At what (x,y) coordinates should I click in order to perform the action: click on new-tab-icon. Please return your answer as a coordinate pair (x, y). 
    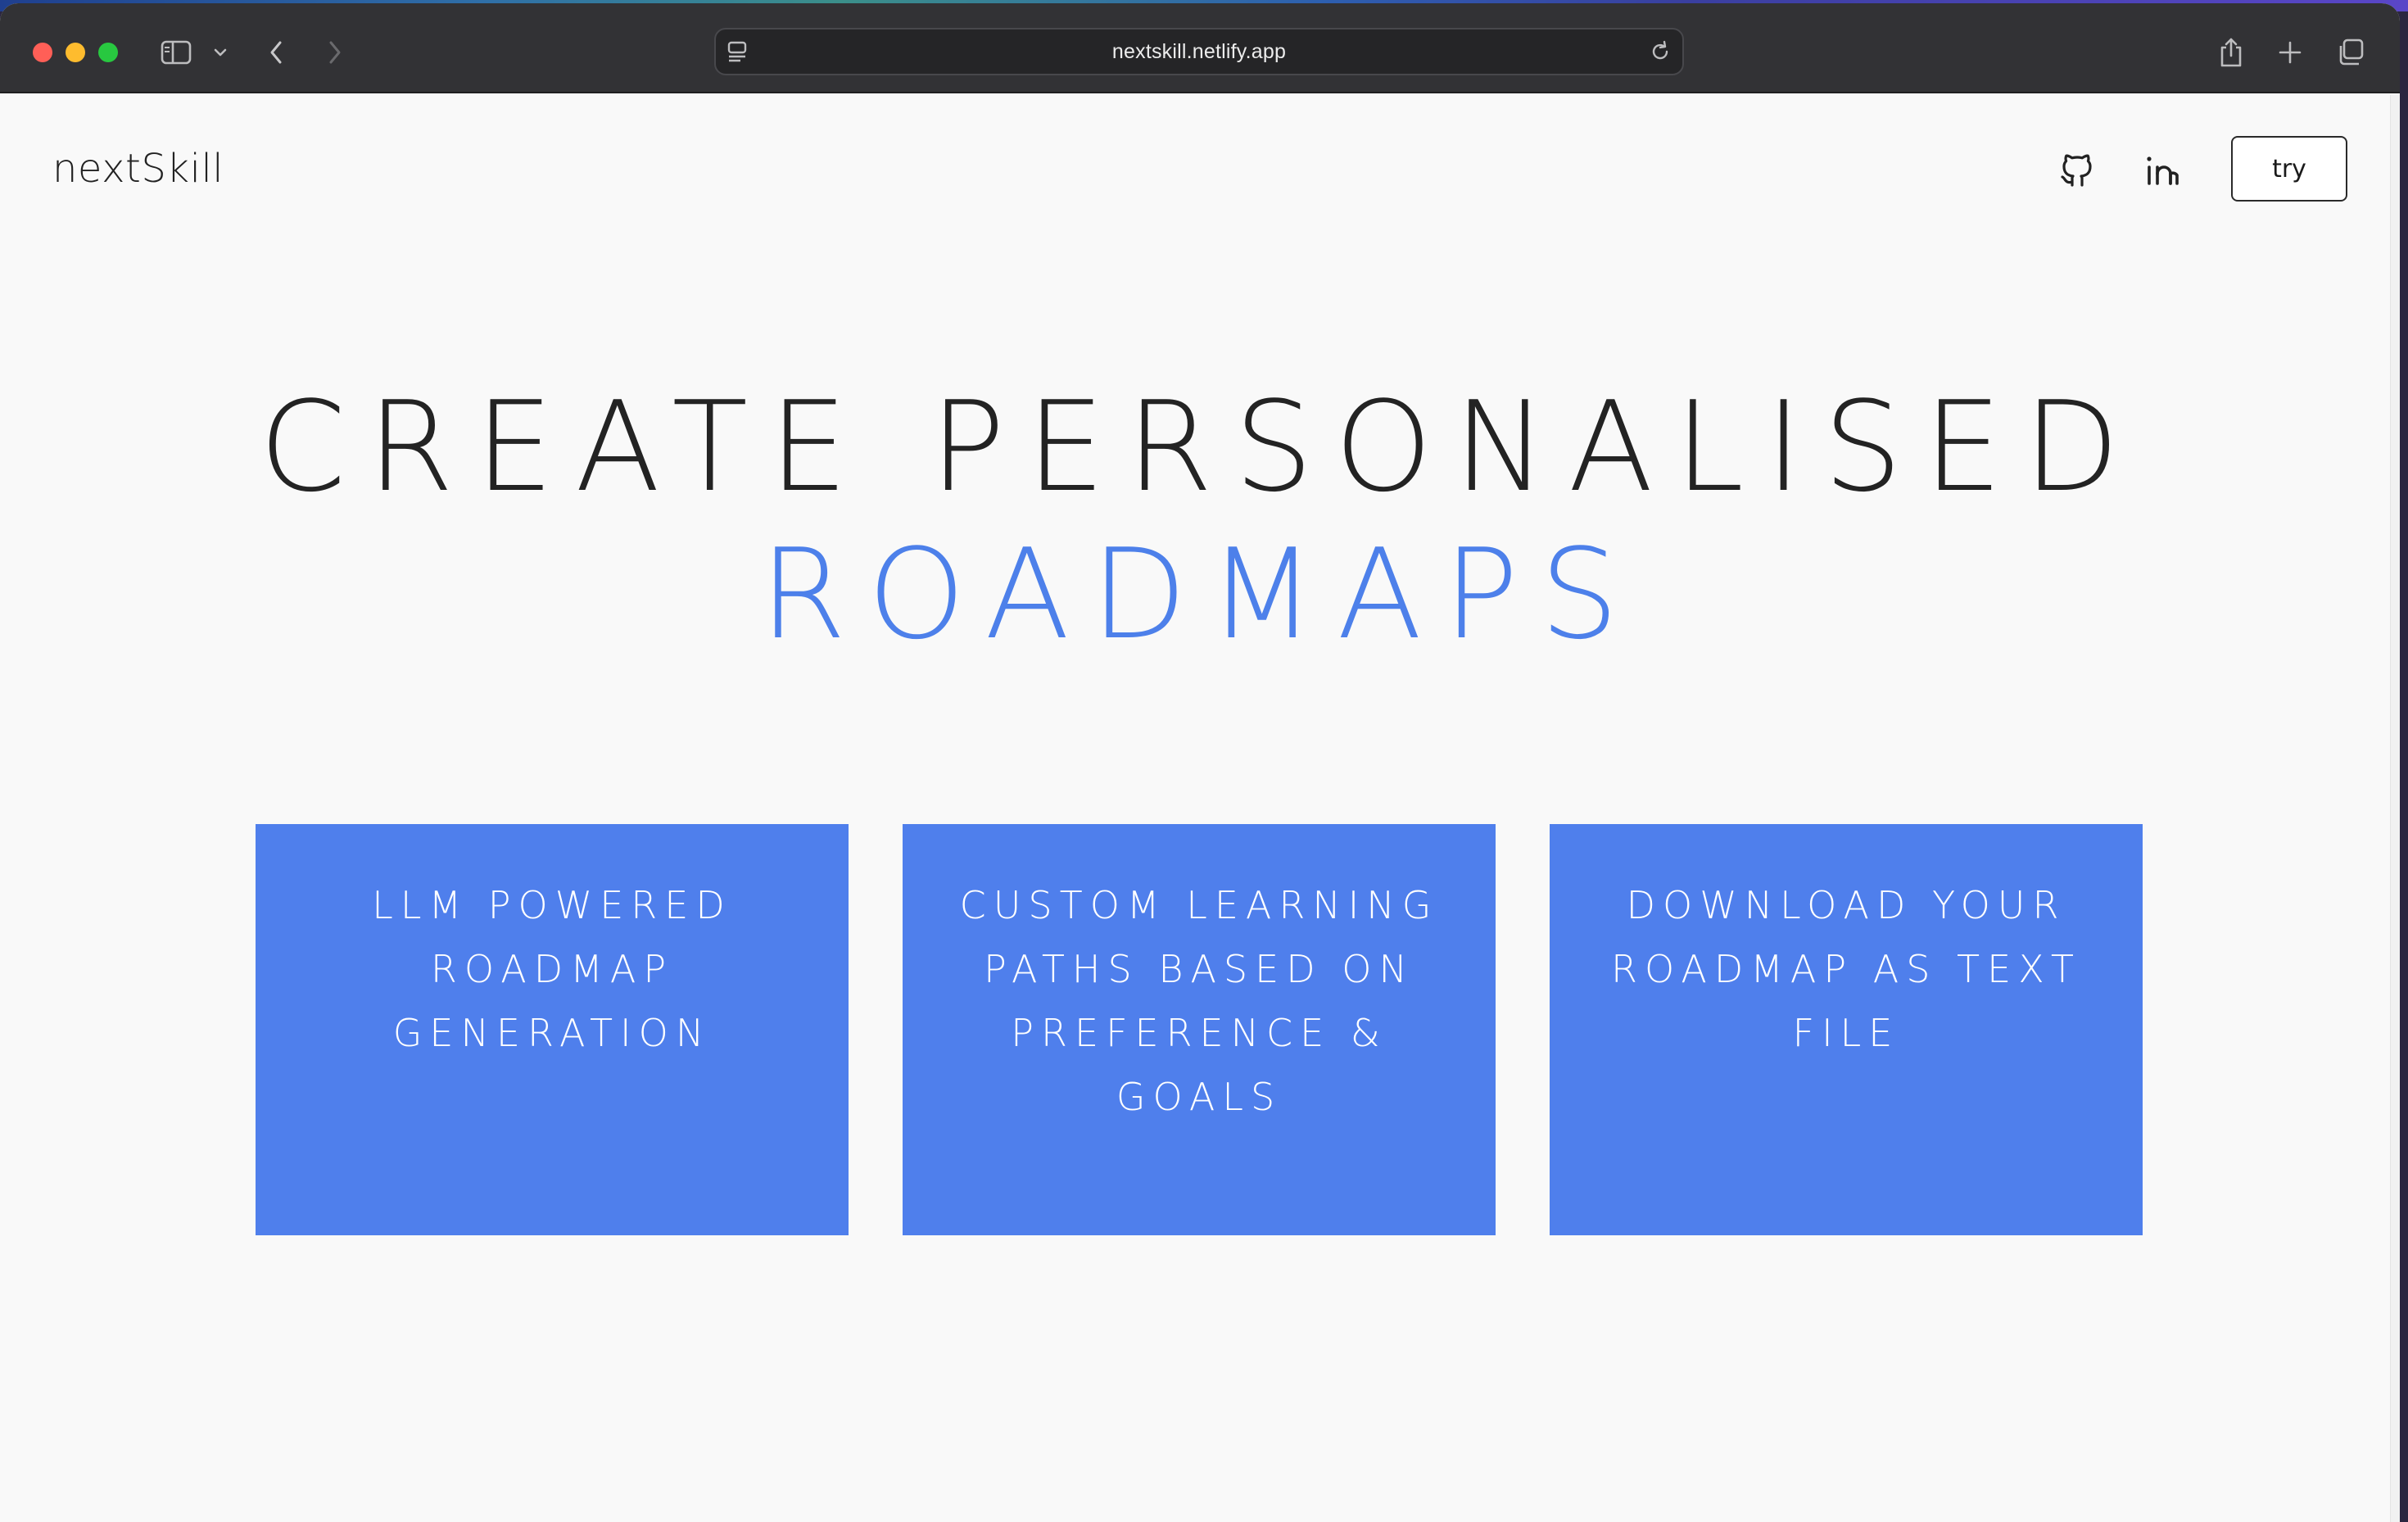
    Looking at the image, I should click on (2290, 52).